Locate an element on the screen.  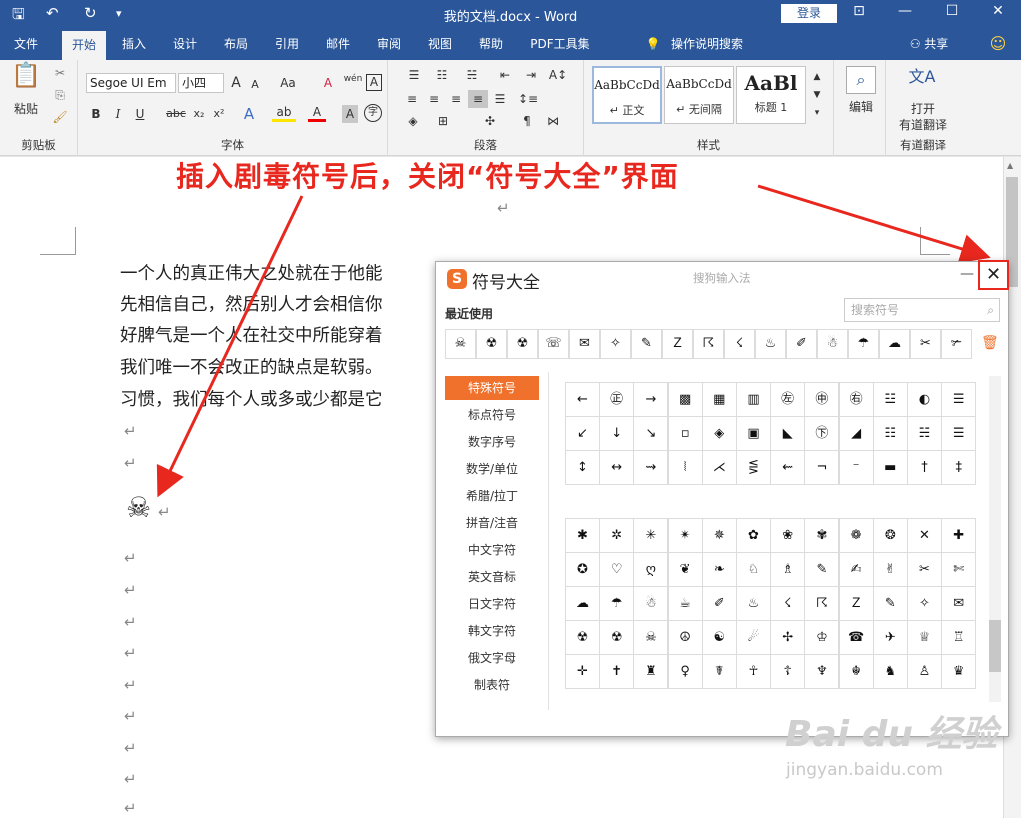
symbol-cell: ▦ is located at coordinates (719, 399).